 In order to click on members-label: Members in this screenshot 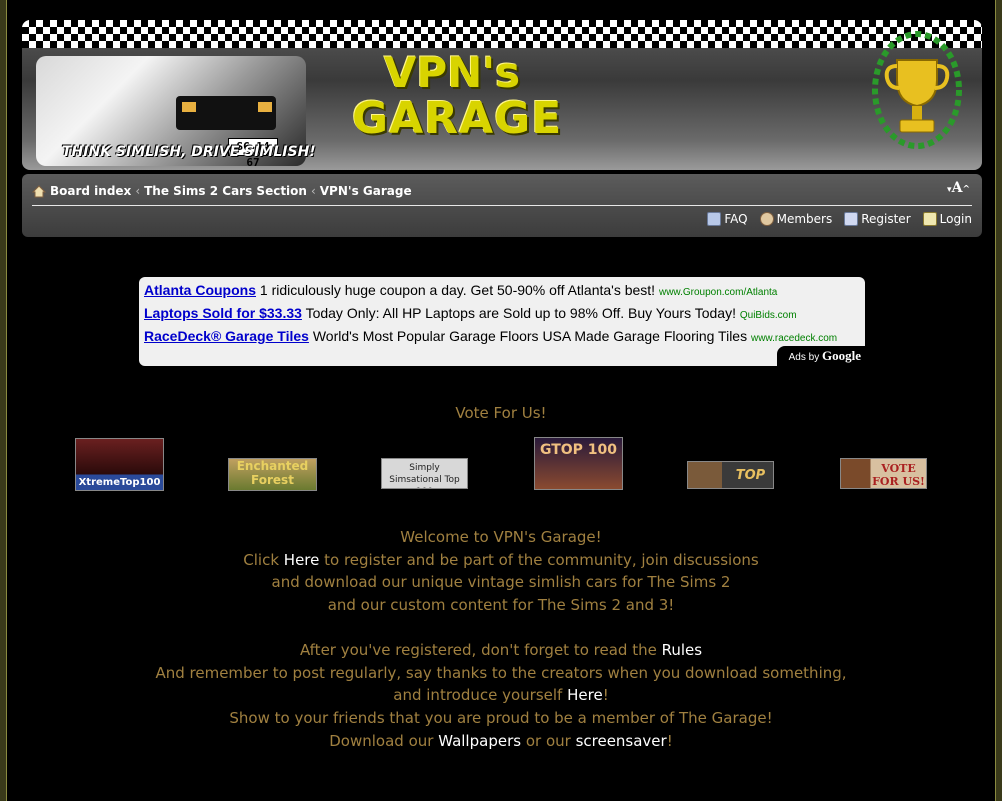, I will do `click(804, 219)`.